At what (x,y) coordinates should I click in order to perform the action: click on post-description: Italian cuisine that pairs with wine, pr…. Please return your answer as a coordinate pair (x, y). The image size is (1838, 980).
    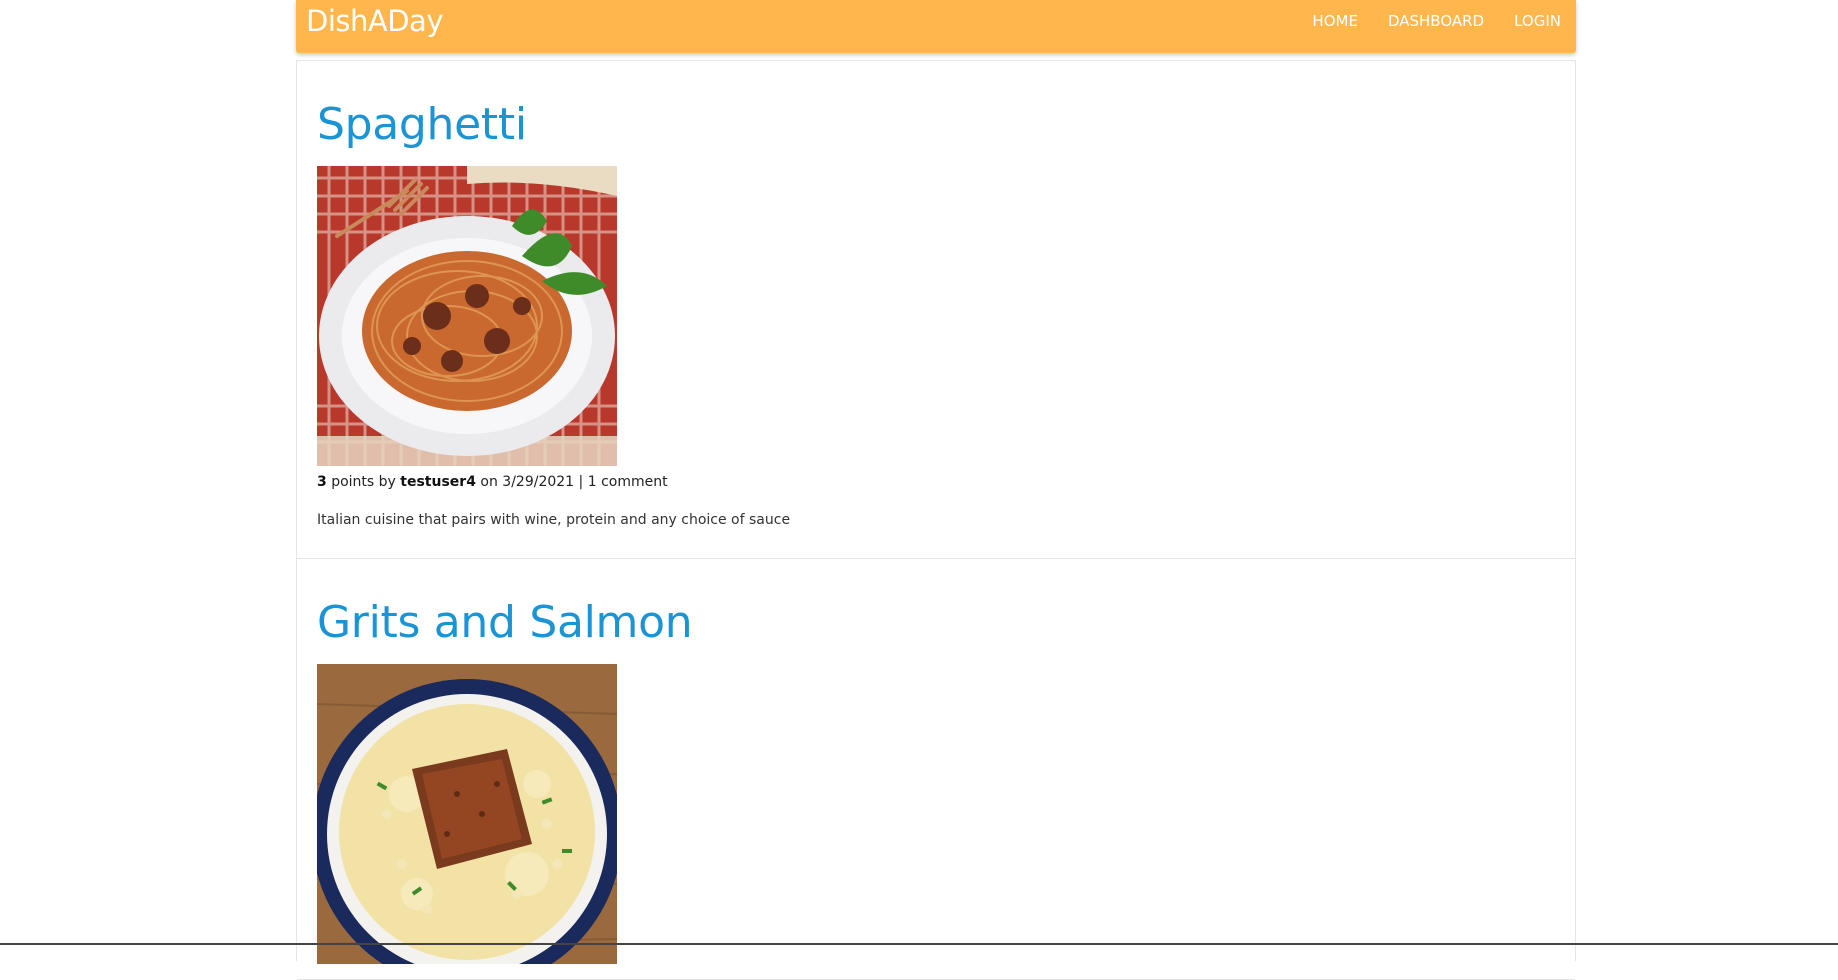
    Looking at the image, I should click on (554, 520).